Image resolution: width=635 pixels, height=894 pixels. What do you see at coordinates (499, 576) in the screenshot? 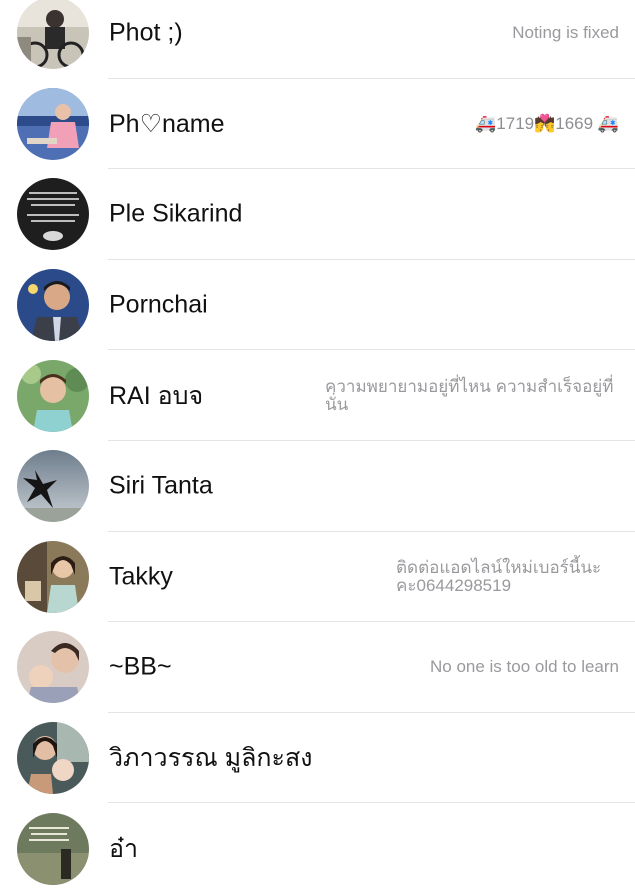
I see `contact-status: ติดต่อแอดไลน์ใหม่เบอร์นี้นะคะ0644298519` at bounding box center [499, 576].